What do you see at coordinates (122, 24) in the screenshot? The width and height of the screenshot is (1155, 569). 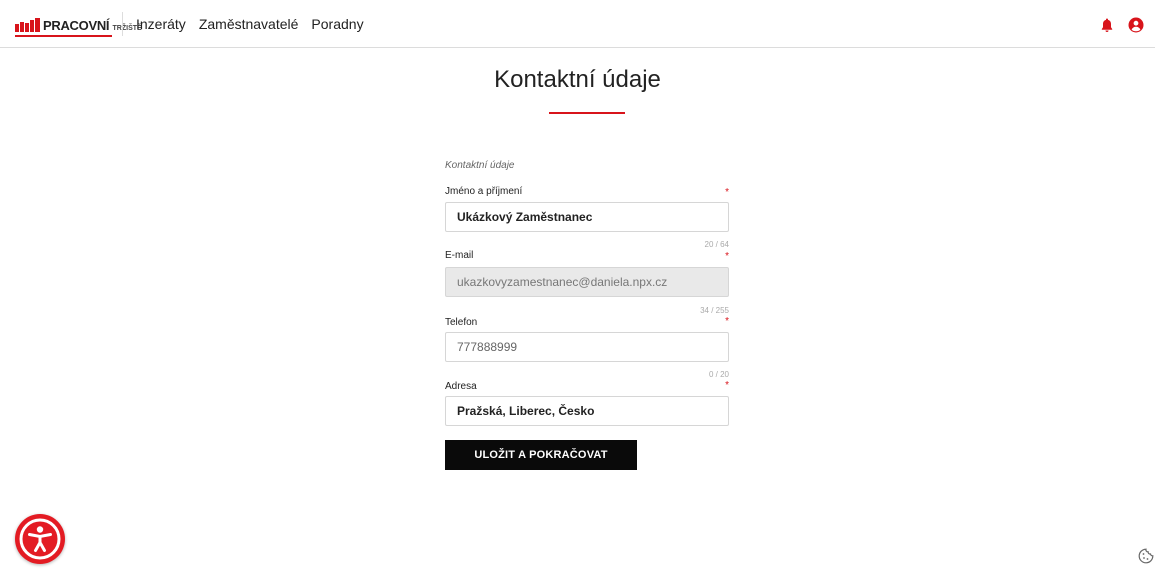 I see `header-divider` at bounding box center [122, 24].